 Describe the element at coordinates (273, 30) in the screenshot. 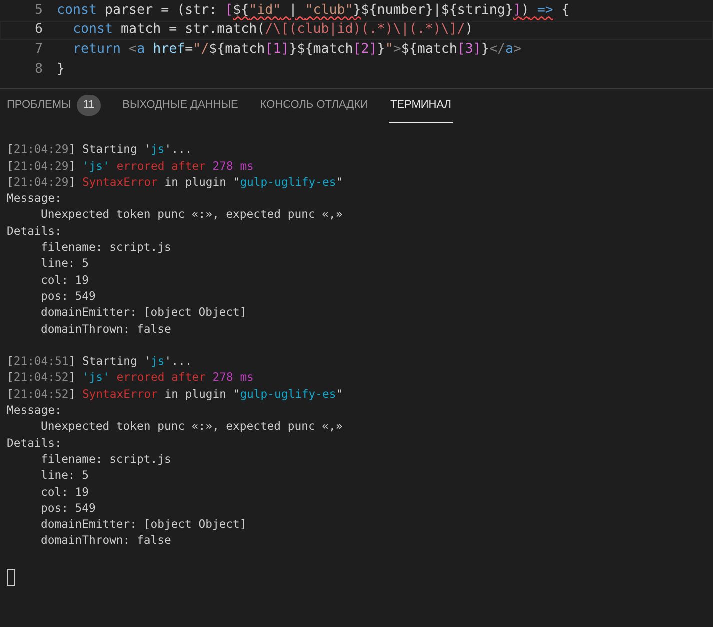

I see `code-line: const match = str.match(/\[(club|id)(.*)\|(.*)\]/)` at that location.